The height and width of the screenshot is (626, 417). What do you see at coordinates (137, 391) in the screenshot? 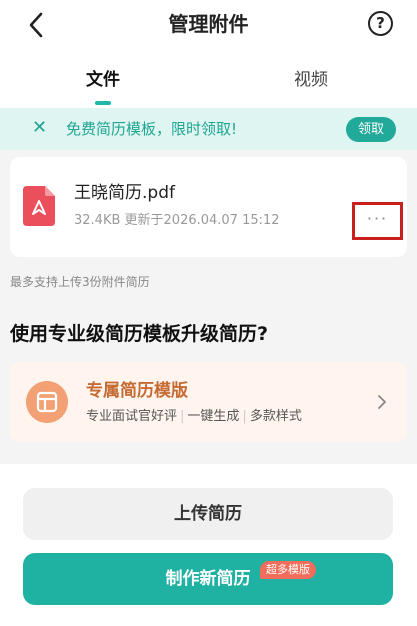
I see `template-title: 专属简历模版` at bounding box center [137, 391].